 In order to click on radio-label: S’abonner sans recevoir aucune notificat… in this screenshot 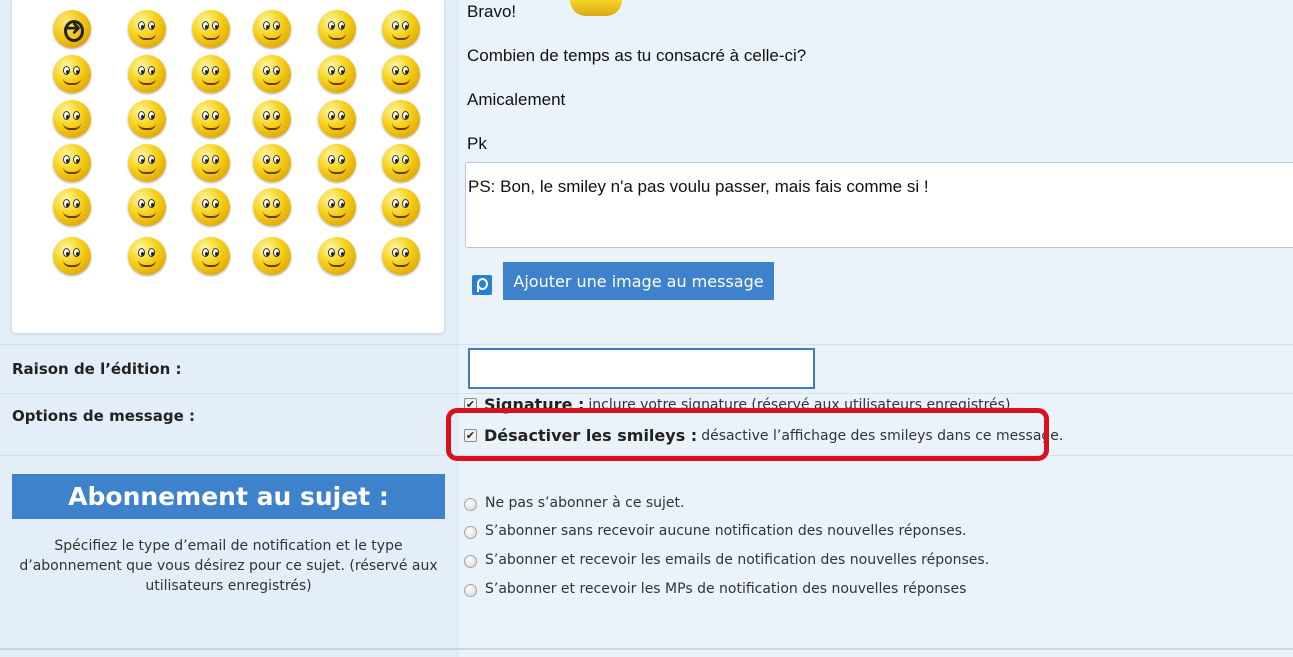, I will do `click(726, 531)`.